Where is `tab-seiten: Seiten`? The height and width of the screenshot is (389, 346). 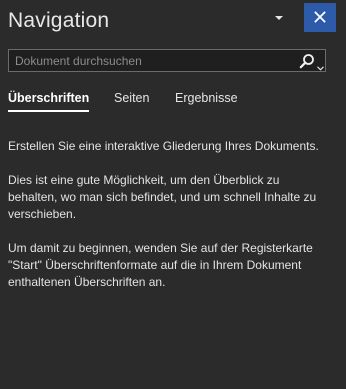 tab-seiten: Seiten is located at coordinates (131, 98).